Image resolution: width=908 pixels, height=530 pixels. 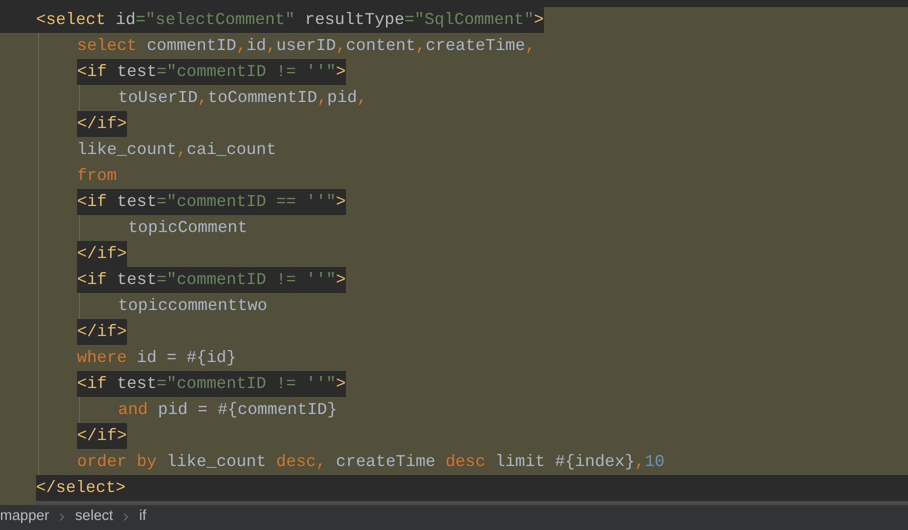 What do you see at coordinates (228, 409) in the screenshot?
I see `code-line: and pid = #{commentID}` at bounding box center [228, 409].